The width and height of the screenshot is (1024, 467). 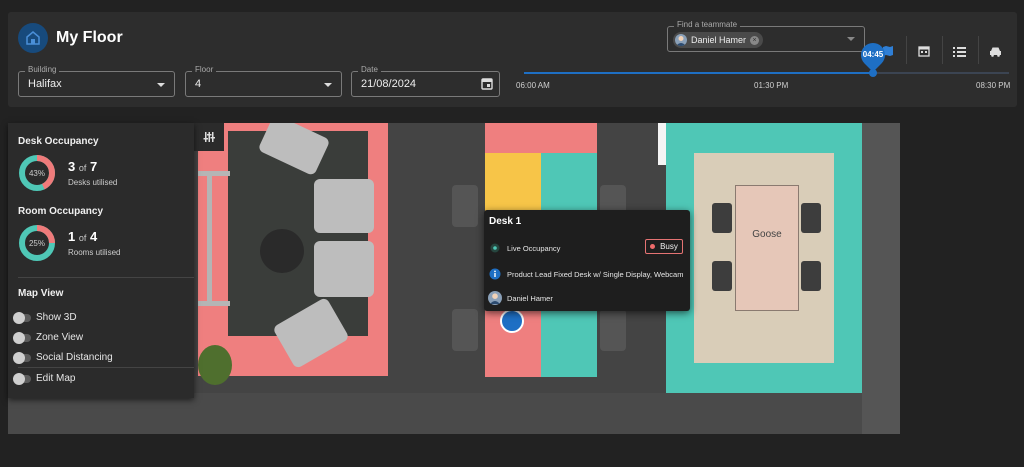 I want to click on calendar-view-button, so click(x=924, y=51).